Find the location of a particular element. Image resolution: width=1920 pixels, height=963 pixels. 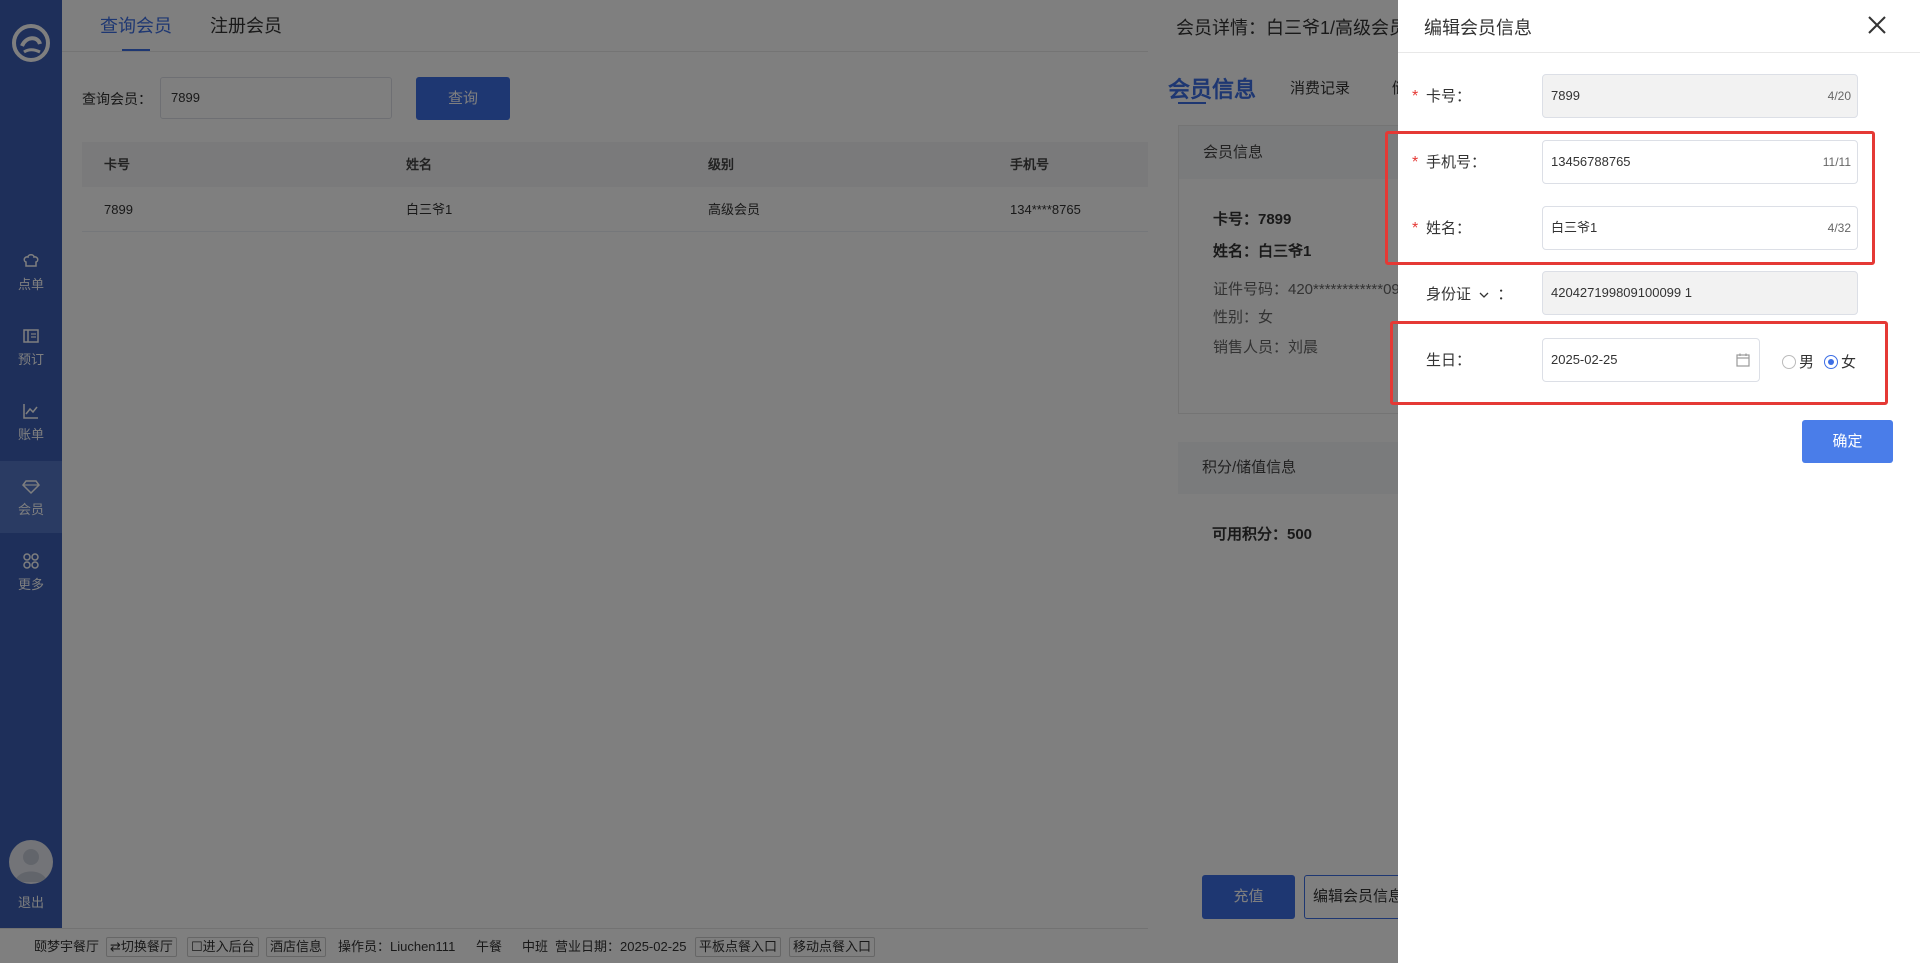

id-type-label: 身份证 is located at coordinates (1449, 294).